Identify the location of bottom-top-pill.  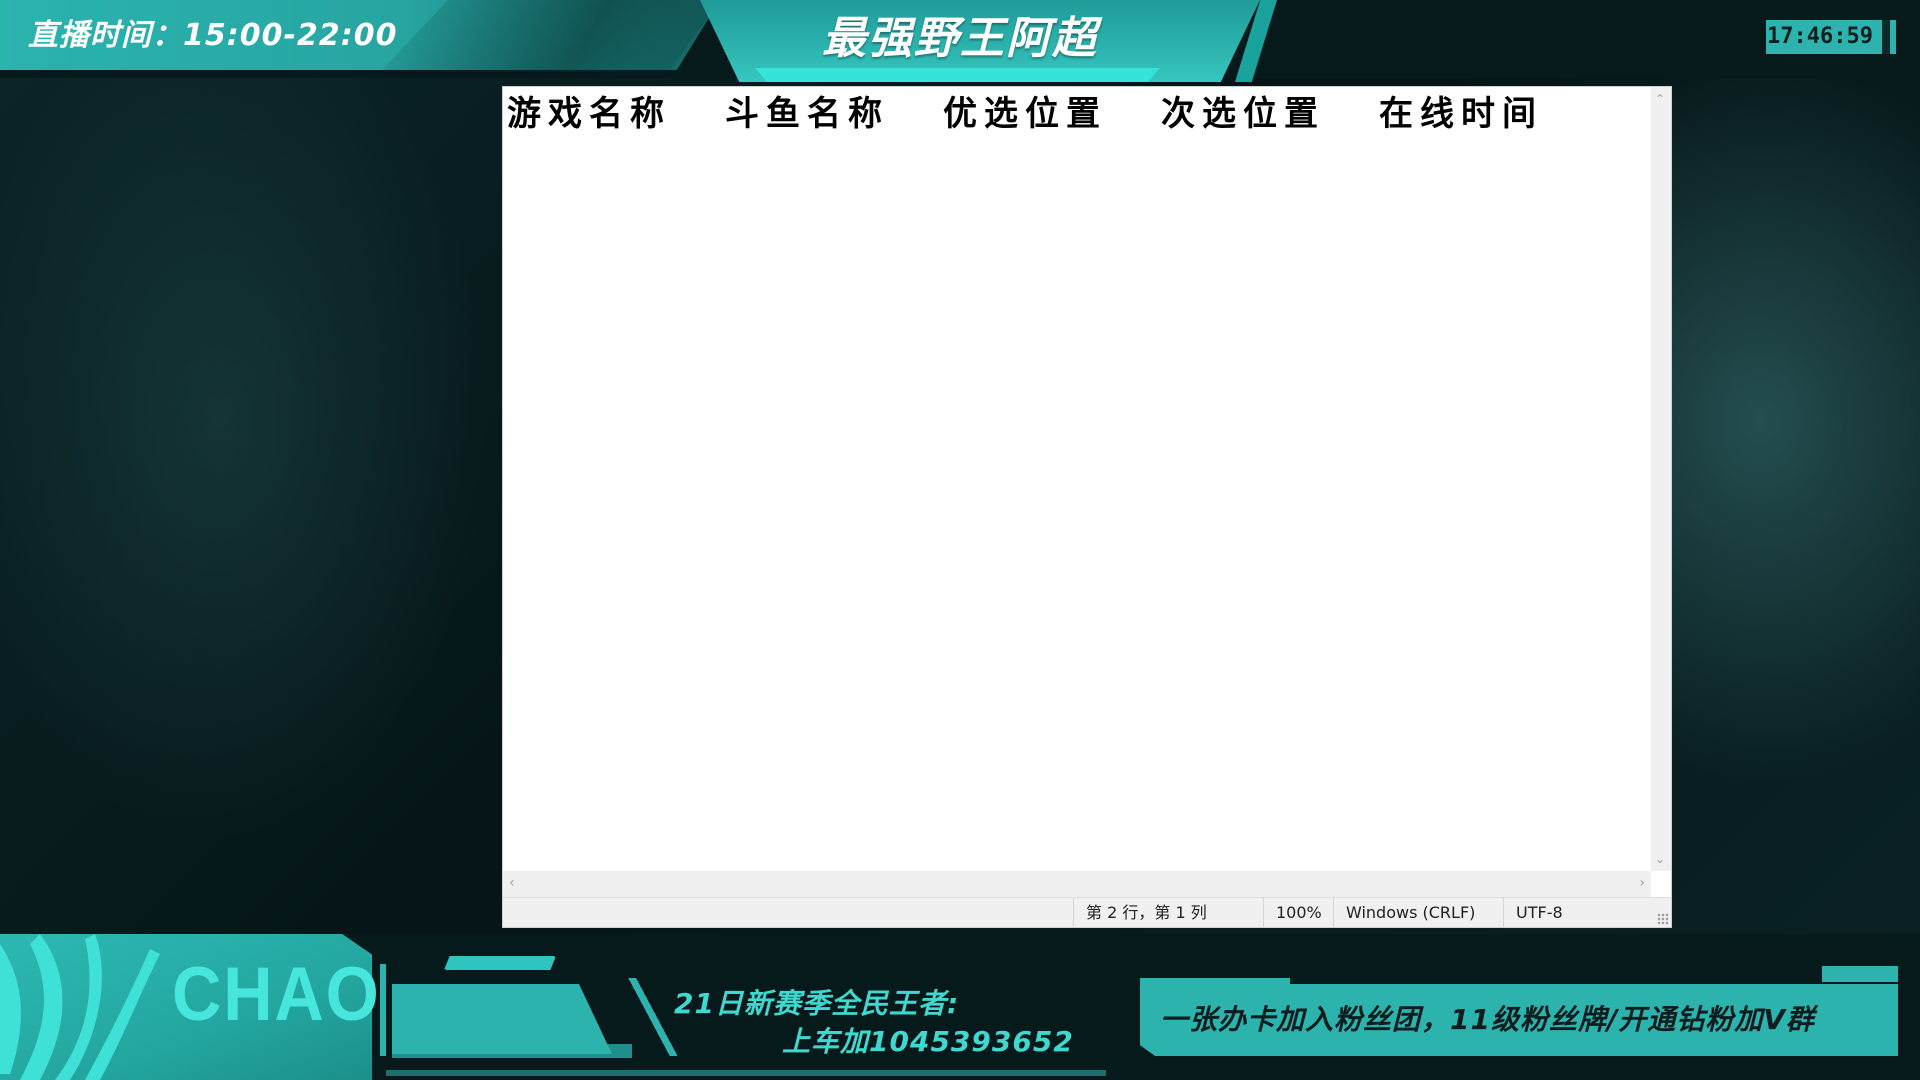
(500, 963).